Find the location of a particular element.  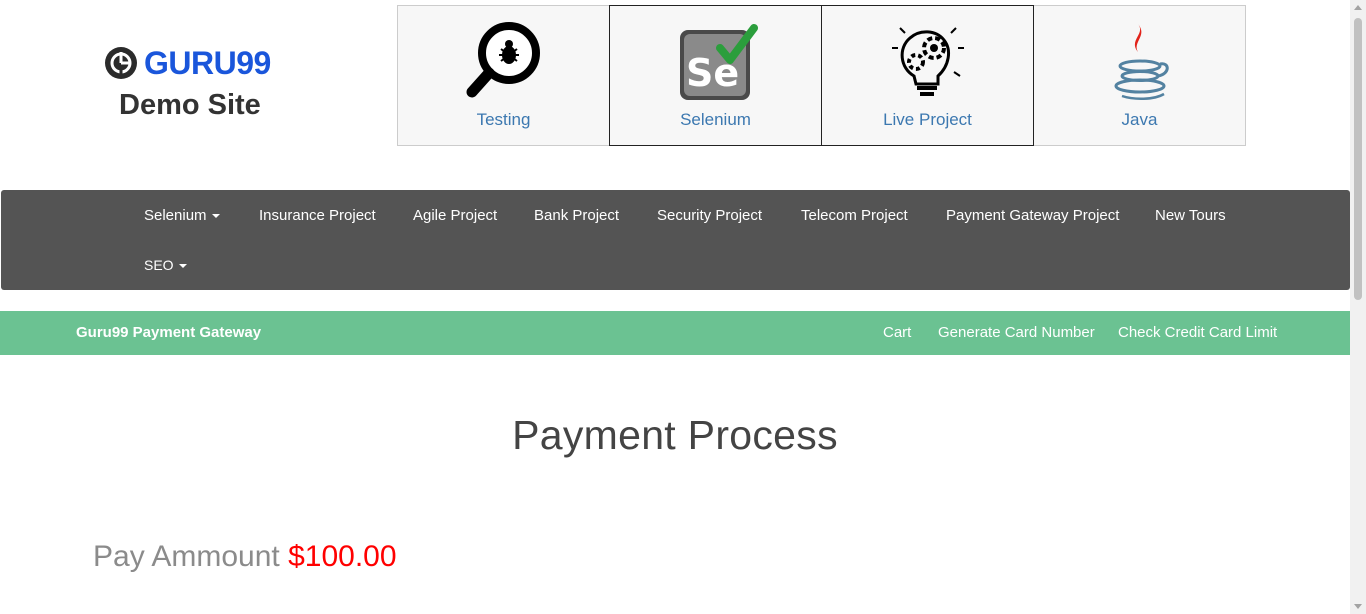

page-title: Payment Process is located at coordinates (675, 435).